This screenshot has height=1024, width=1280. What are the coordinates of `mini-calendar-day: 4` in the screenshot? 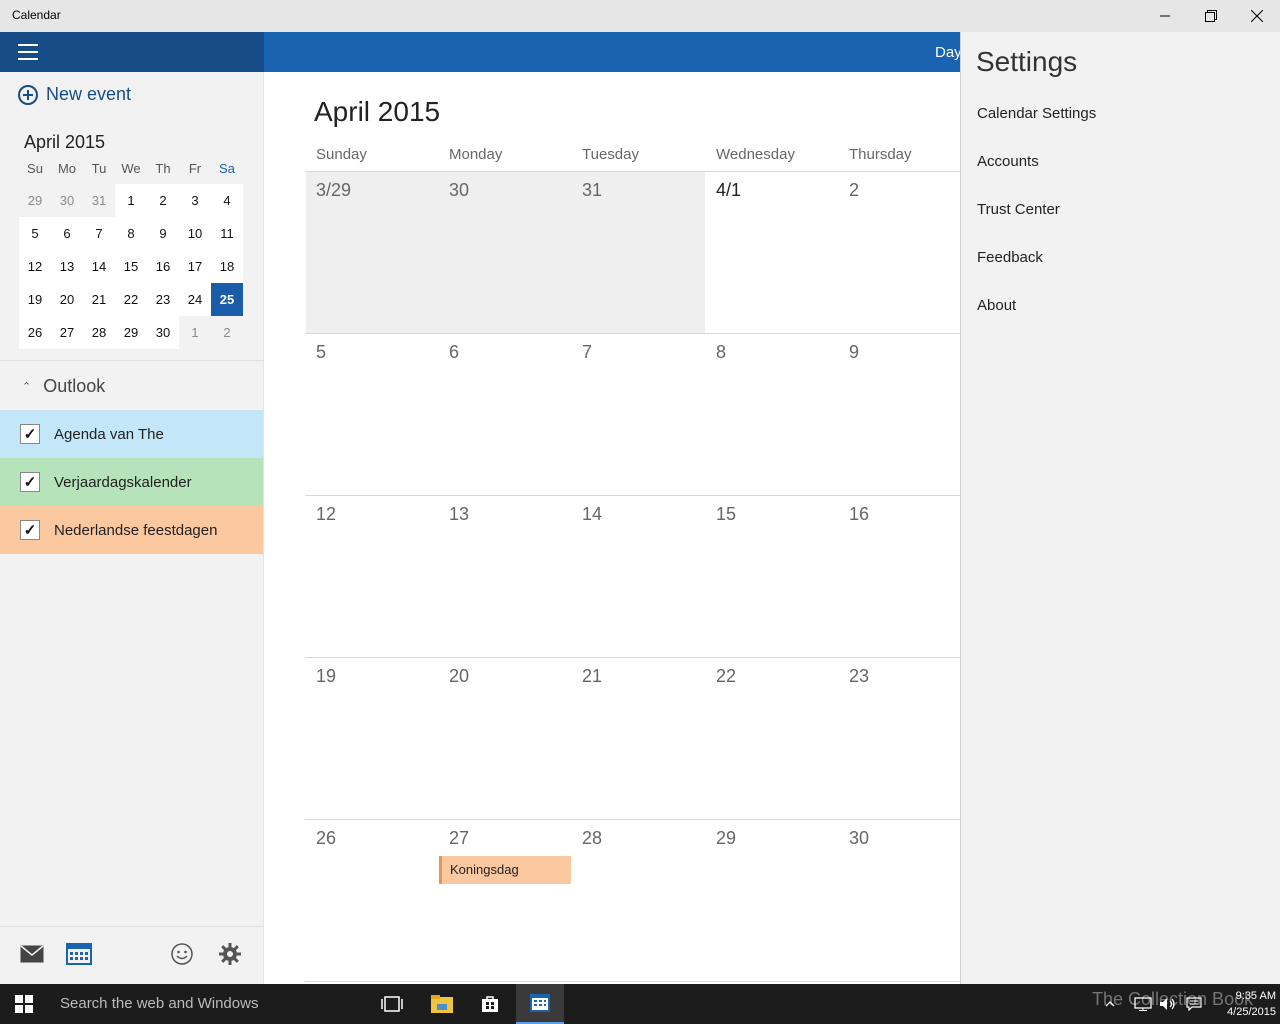 It's located at (227, 200).